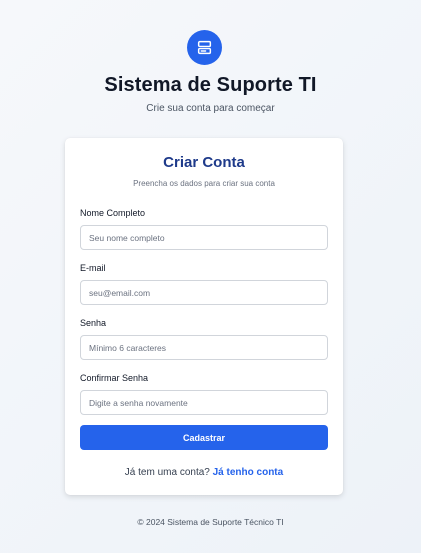 This screenshot has width=421, height=553. Describe the element at coordinates (204, 437) in the screenshot. I see `register-button: Cadastrar` at that location.